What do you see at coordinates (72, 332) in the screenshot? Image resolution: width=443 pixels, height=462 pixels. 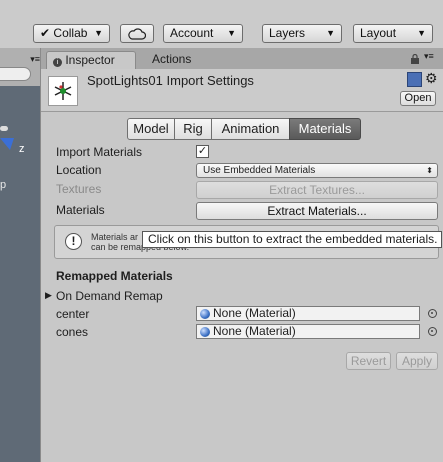 I see `cones-label: cones` at bounding box center [72, 332].